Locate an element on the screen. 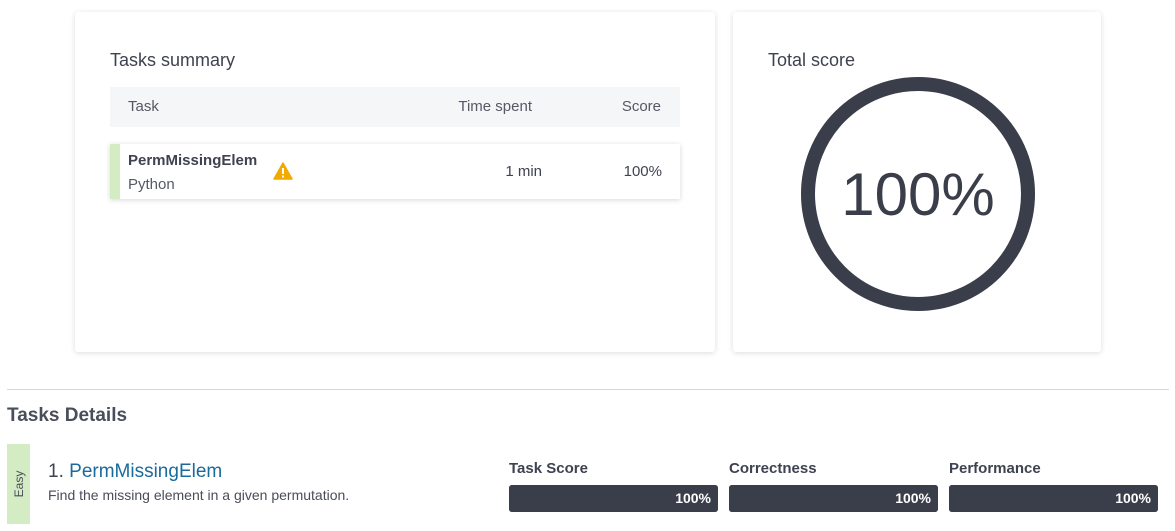 The width and height of the screenshot is (1175, 531). section-divider is located at coordinates (588, 389).